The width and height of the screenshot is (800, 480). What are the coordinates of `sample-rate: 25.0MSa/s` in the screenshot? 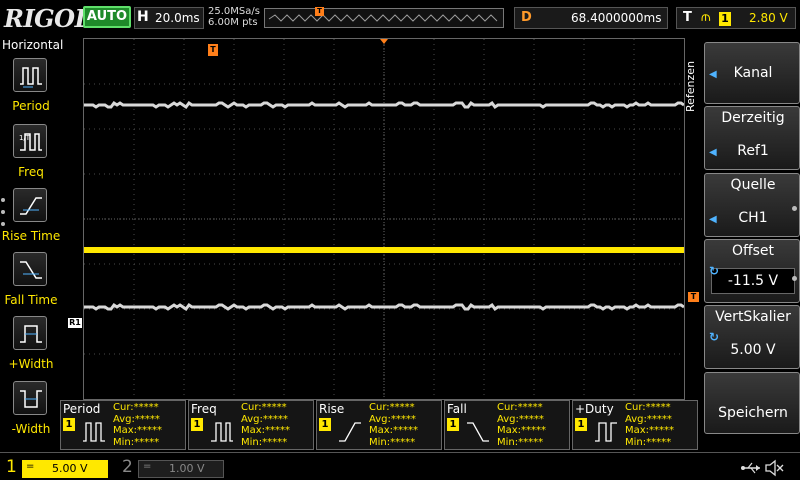 It's located at (234, 11).